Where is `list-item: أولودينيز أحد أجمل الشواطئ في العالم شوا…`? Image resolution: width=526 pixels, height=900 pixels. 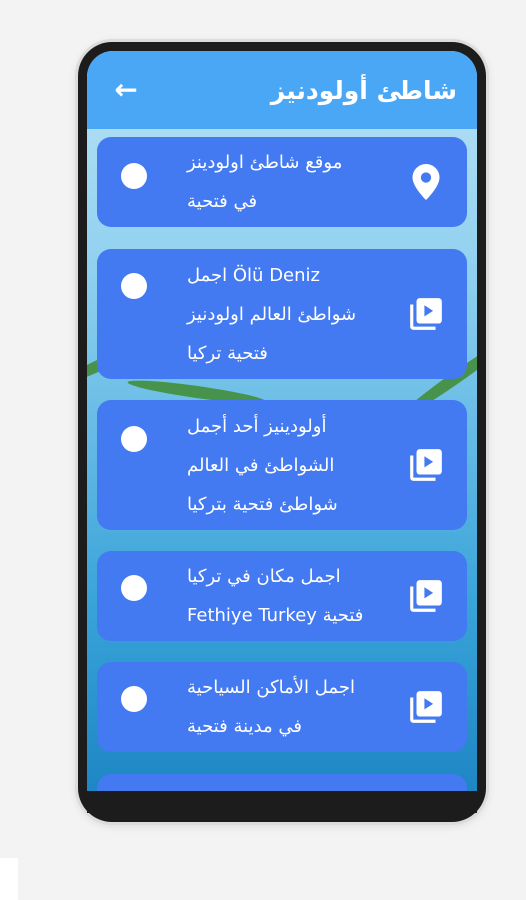 list-item: أولودينيز أحد أجمل الشواطئ في العالم شوا… is located at coordinates (282, 465).